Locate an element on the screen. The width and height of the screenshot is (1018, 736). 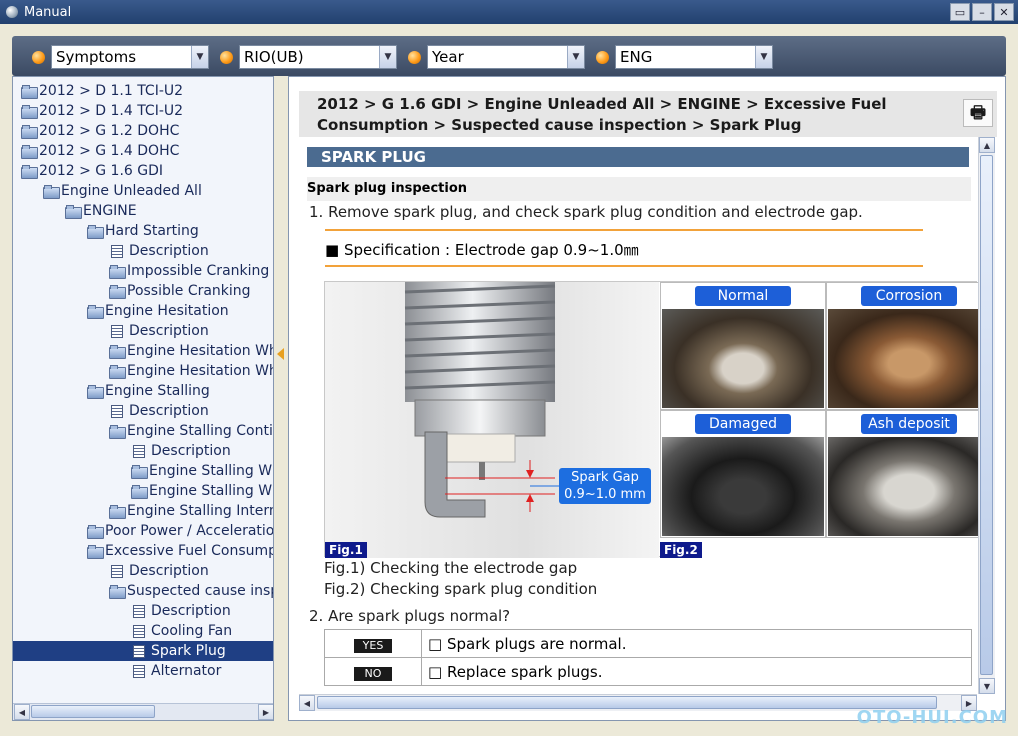
tree-node: Engine Stalling Intermi is located at coordinates (143, 511).